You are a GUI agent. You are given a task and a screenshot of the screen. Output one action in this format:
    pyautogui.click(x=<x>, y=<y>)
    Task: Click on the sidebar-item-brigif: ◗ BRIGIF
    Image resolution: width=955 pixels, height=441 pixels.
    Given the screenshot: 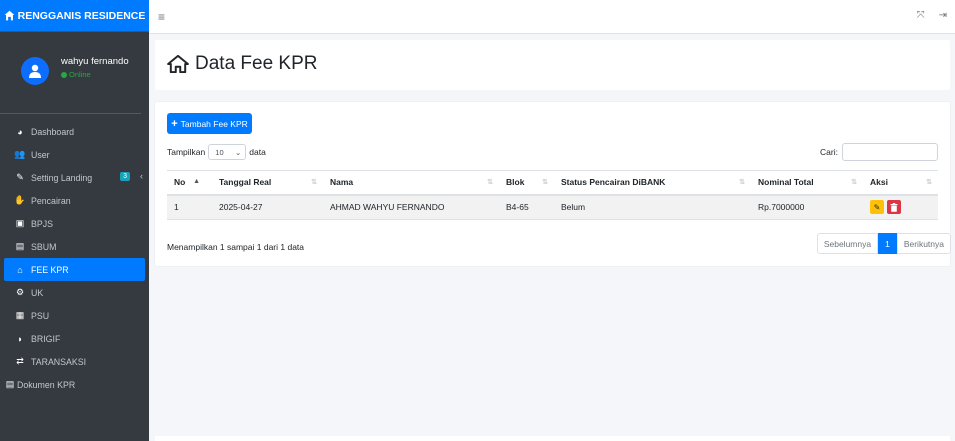 What is the action you would take?
    pyautogui.click(x=74, y=338)
    